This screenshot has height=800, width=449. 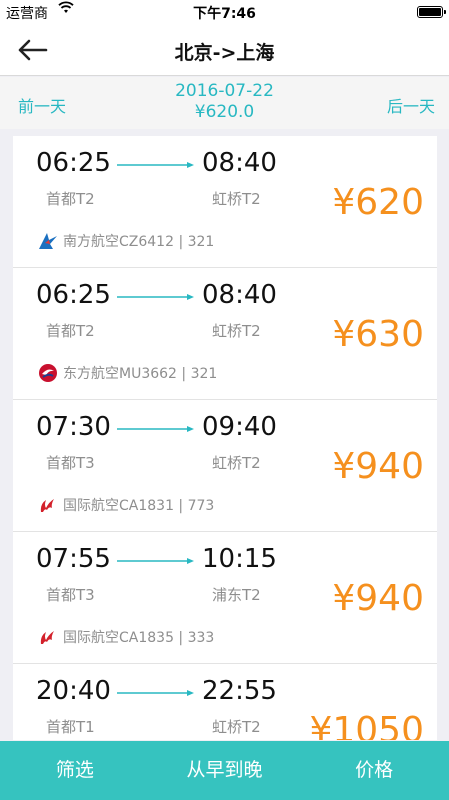 I want to click on departure-airport: 首都T1, so click(x=70, y=727).